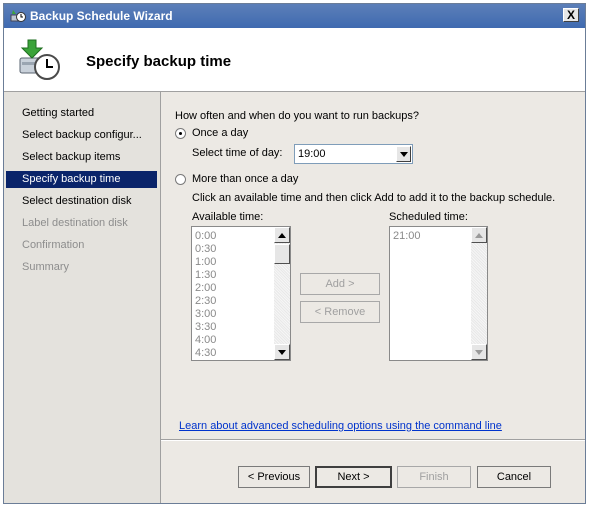 The height and width of the screenshot is (508, 591). I want to click on list-item: 0:00, so click(205, 236).